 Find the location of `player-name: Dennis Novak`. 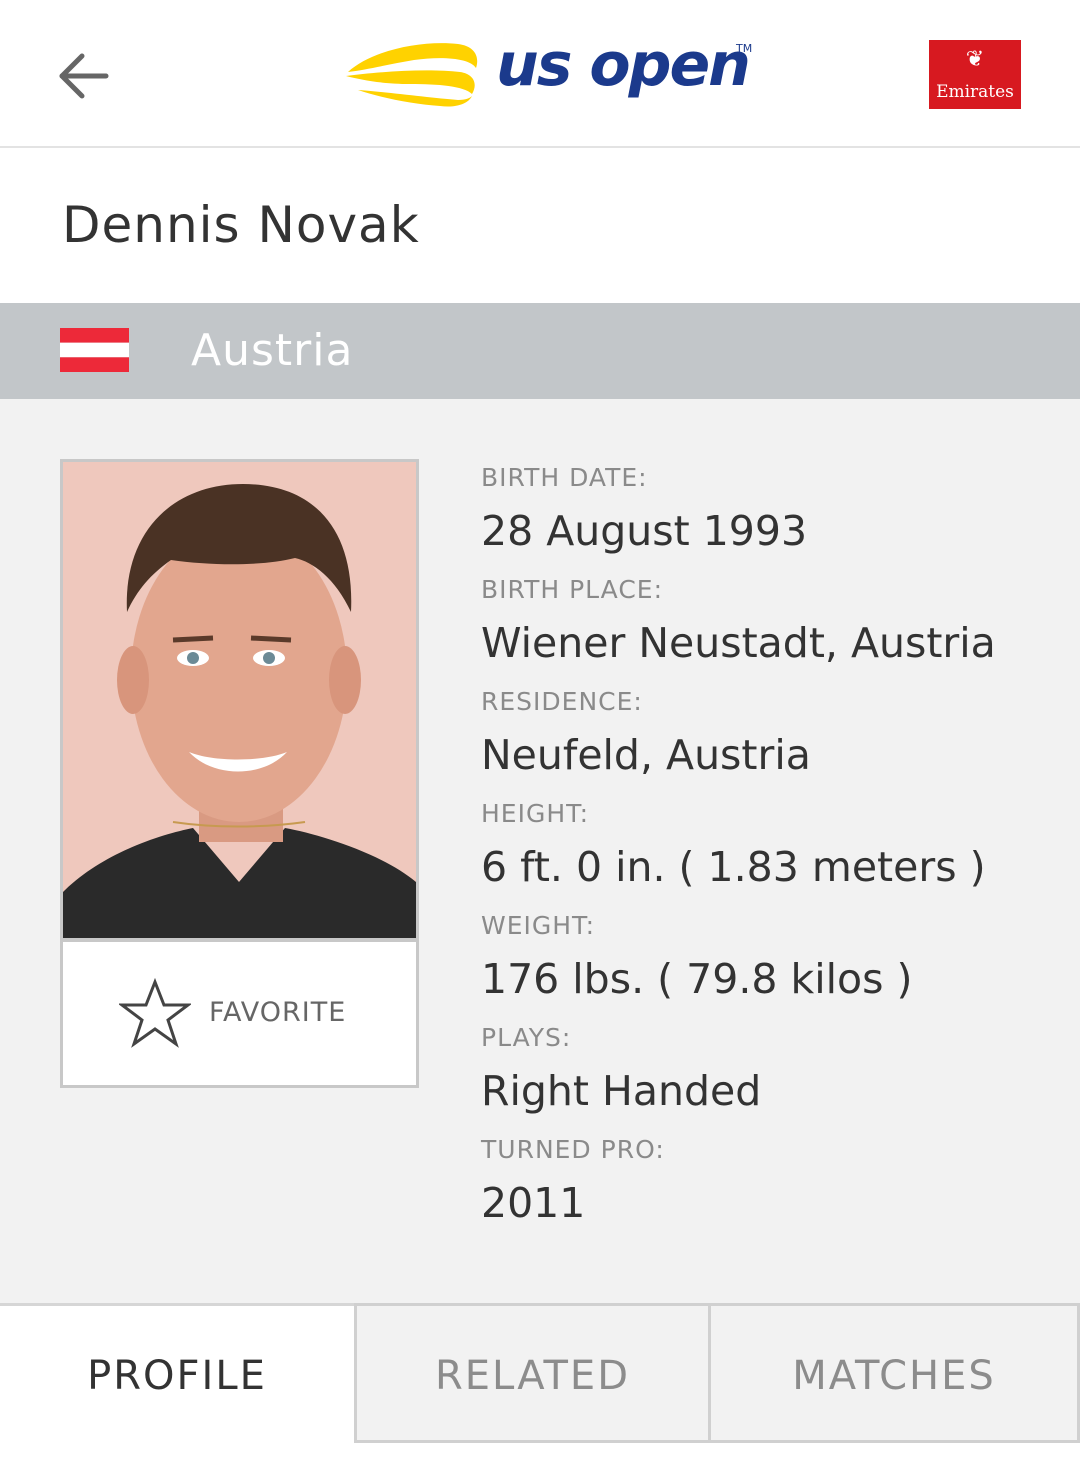

player-name: Dennis Novak is located at coordinates (241, 225).